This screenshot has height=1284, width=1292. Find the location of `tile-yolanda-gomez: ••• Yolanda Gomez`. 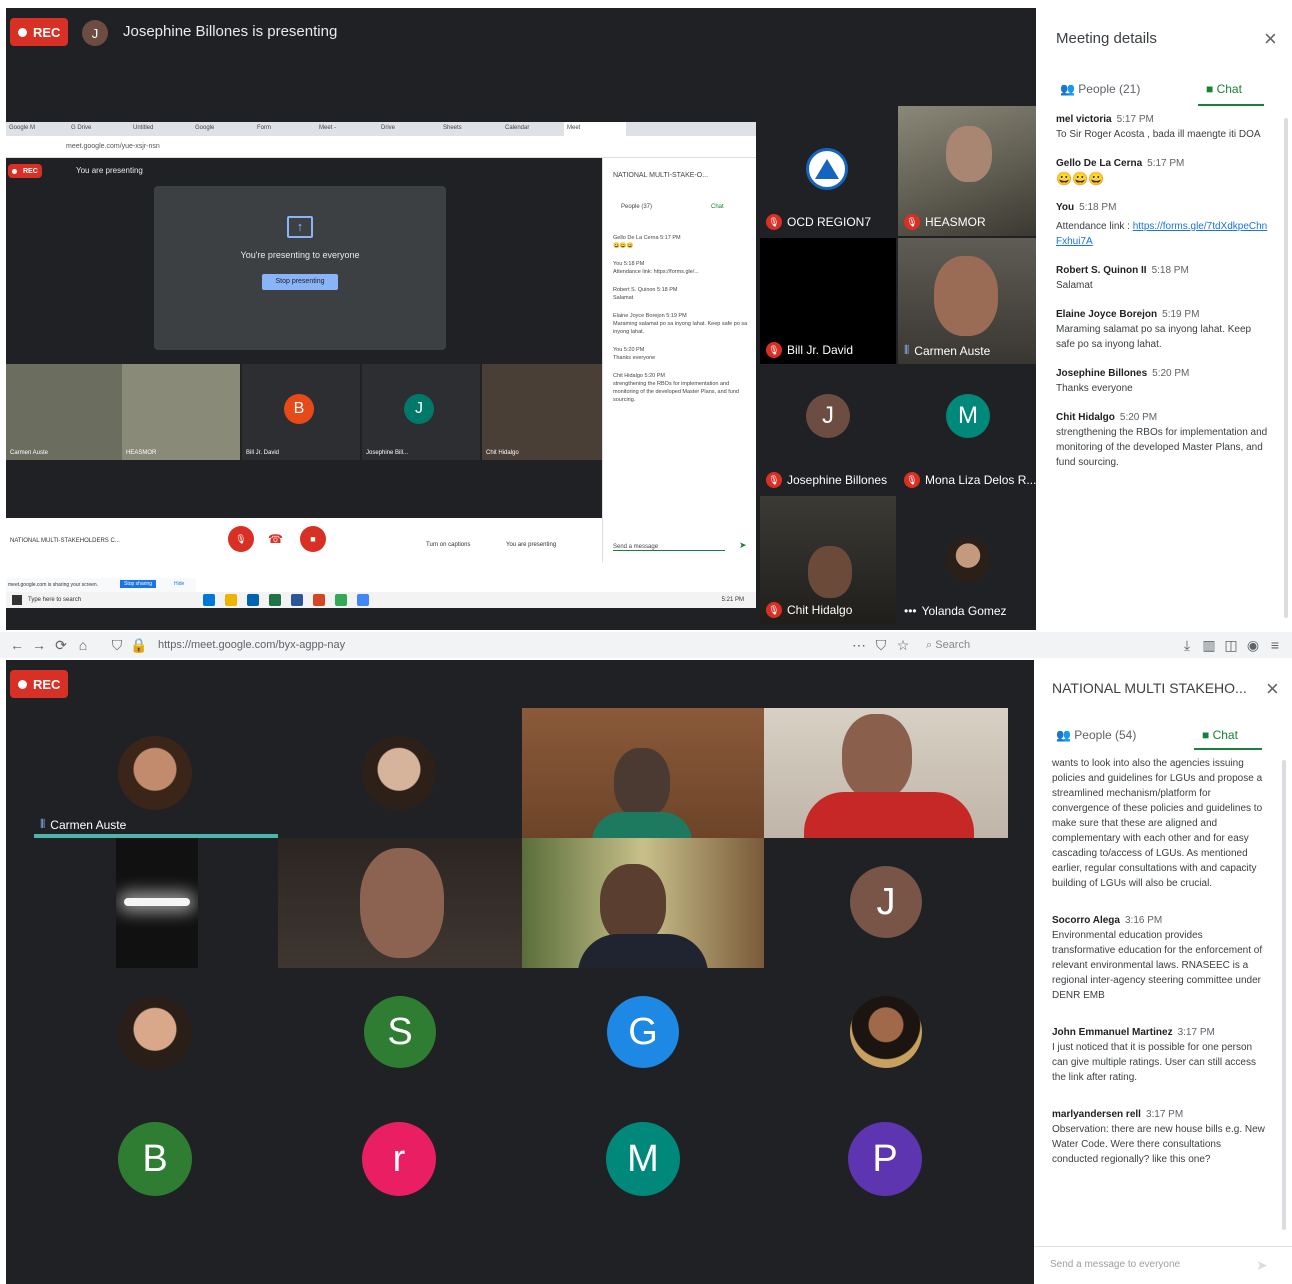

tile-yolanda-gomez: ••• Yolanda Gomez is located at coordinates (967, 560).